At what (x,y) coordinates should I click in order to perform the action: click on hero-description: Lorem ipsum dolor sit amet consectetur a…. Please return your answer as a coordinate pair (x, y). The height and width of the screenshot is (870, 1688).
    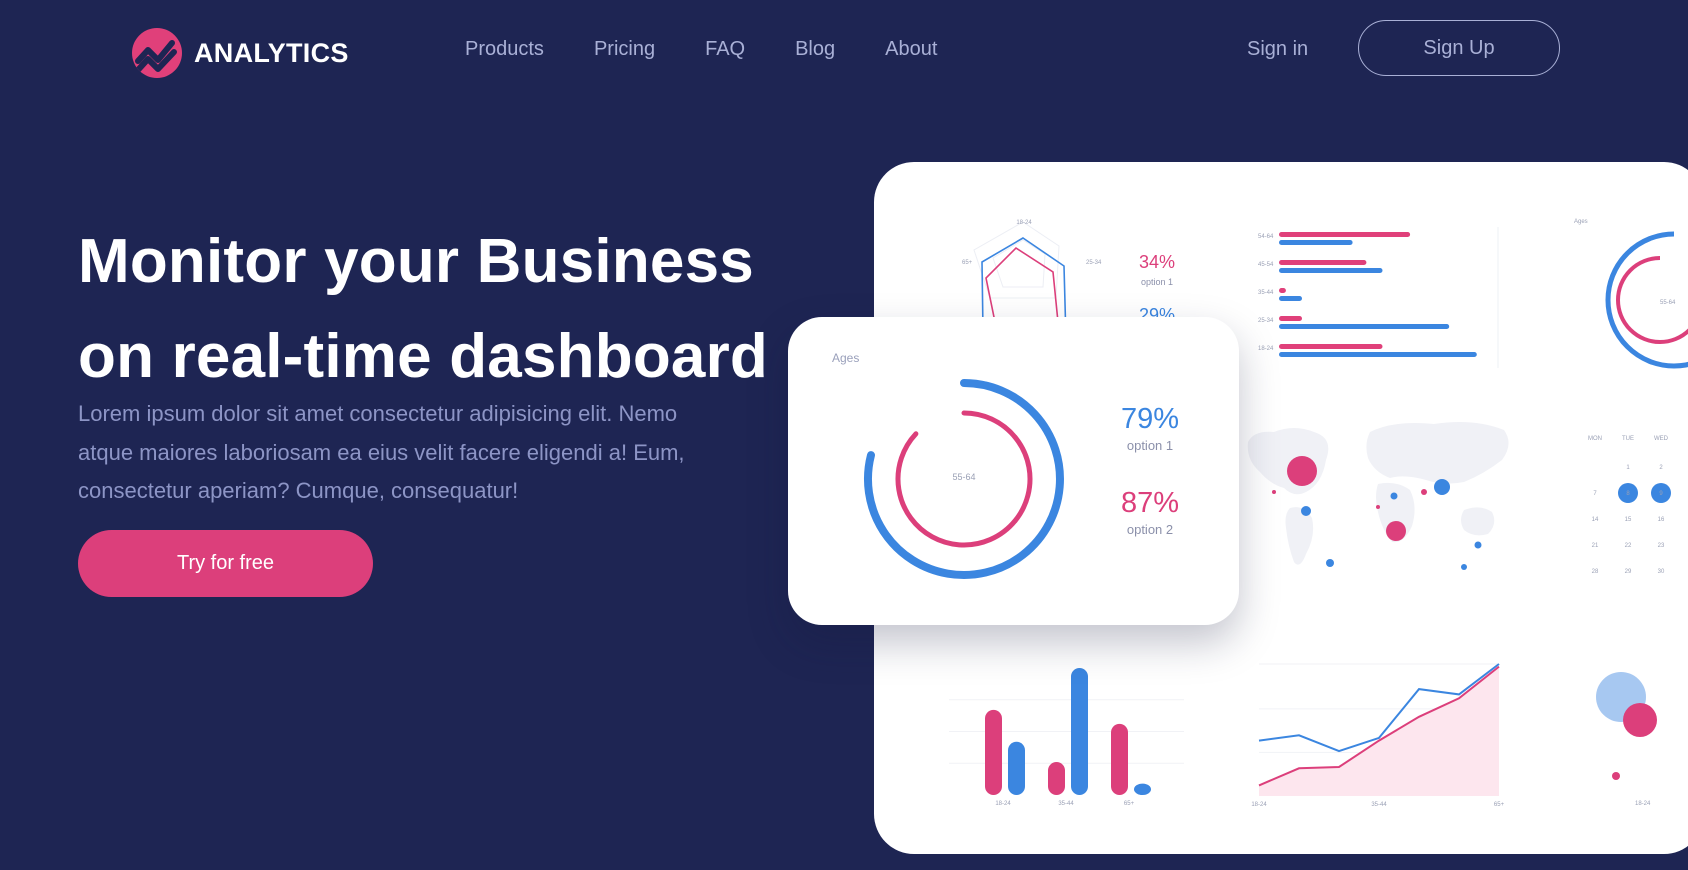
    Looking at the image, I should click on (381, 452).